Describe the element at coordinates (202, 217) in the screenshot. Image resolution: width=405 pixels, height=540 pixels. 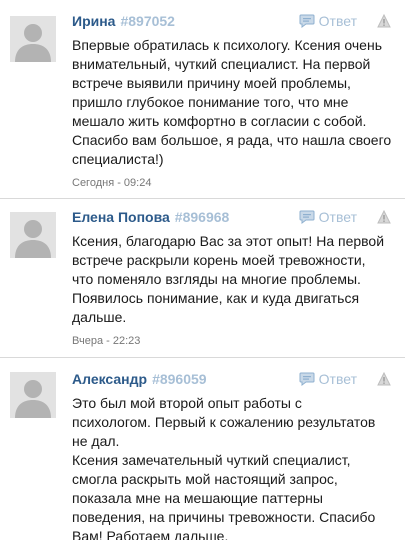
I see `post-id-link: #896968` at that location.